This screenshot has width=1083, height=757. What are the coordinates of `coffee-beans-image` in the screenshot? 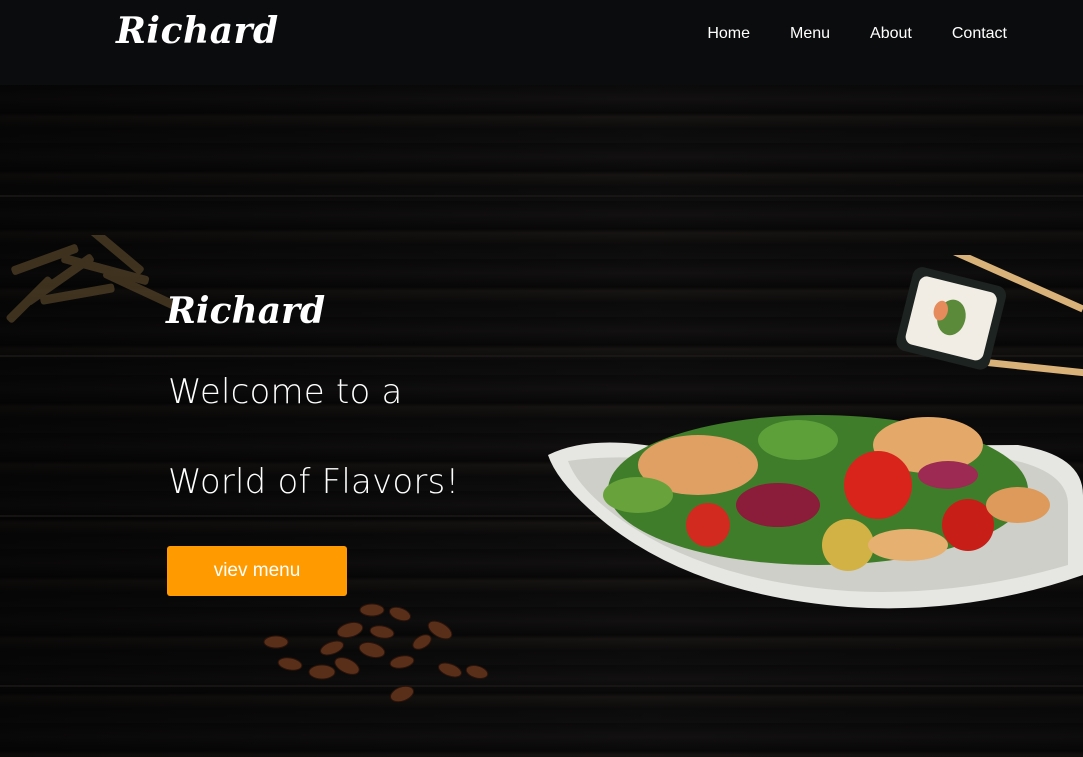 It's located at (376, 653).